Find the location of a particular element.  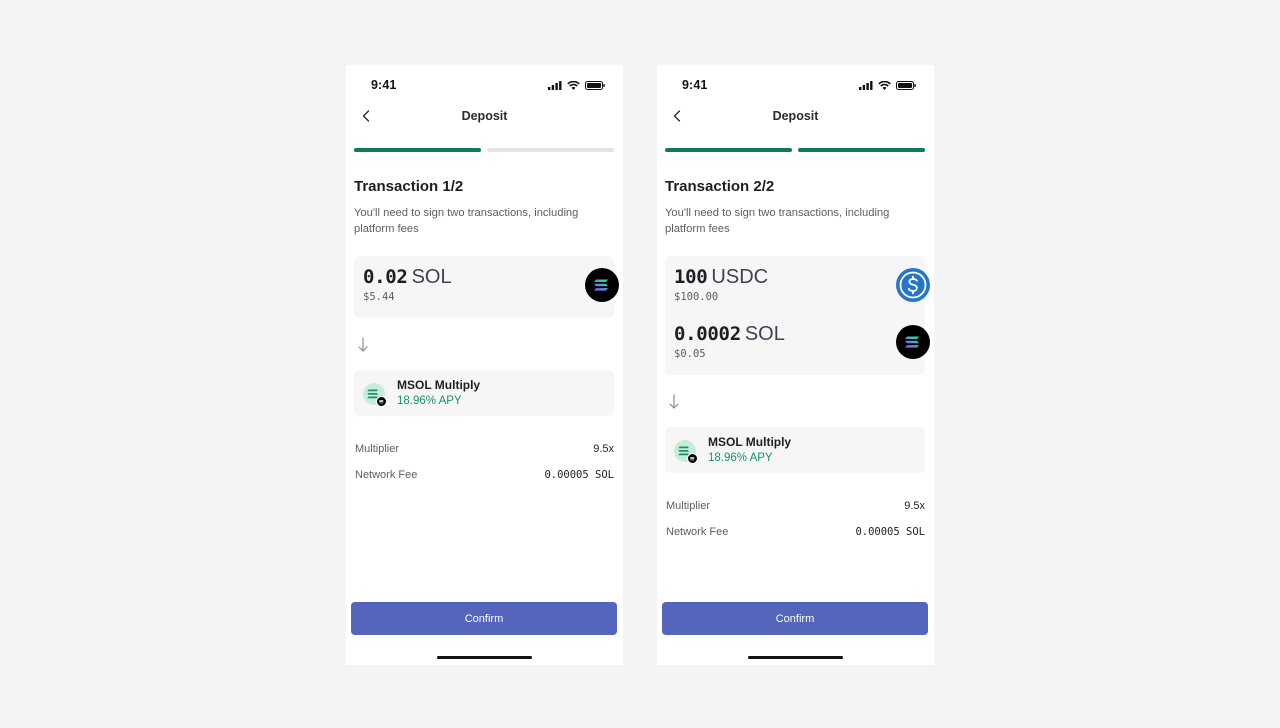

token-card: 100 USDC $100.00 0.0002 SOL $0.05 is located at coordinates (797, 315).